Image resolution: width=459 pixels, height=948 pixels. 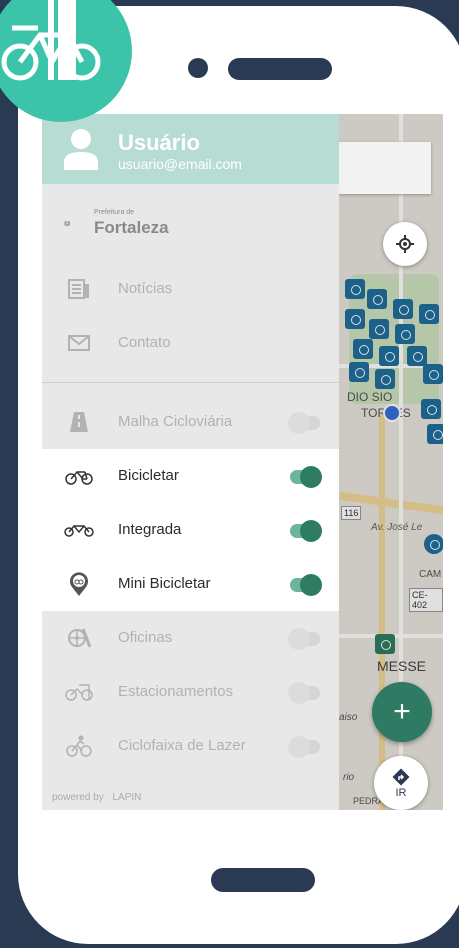 What do you see at coordinates (144, 342) in the screenshot?
I see `menu-item-label: Contato` at bounding box center [144, 342].